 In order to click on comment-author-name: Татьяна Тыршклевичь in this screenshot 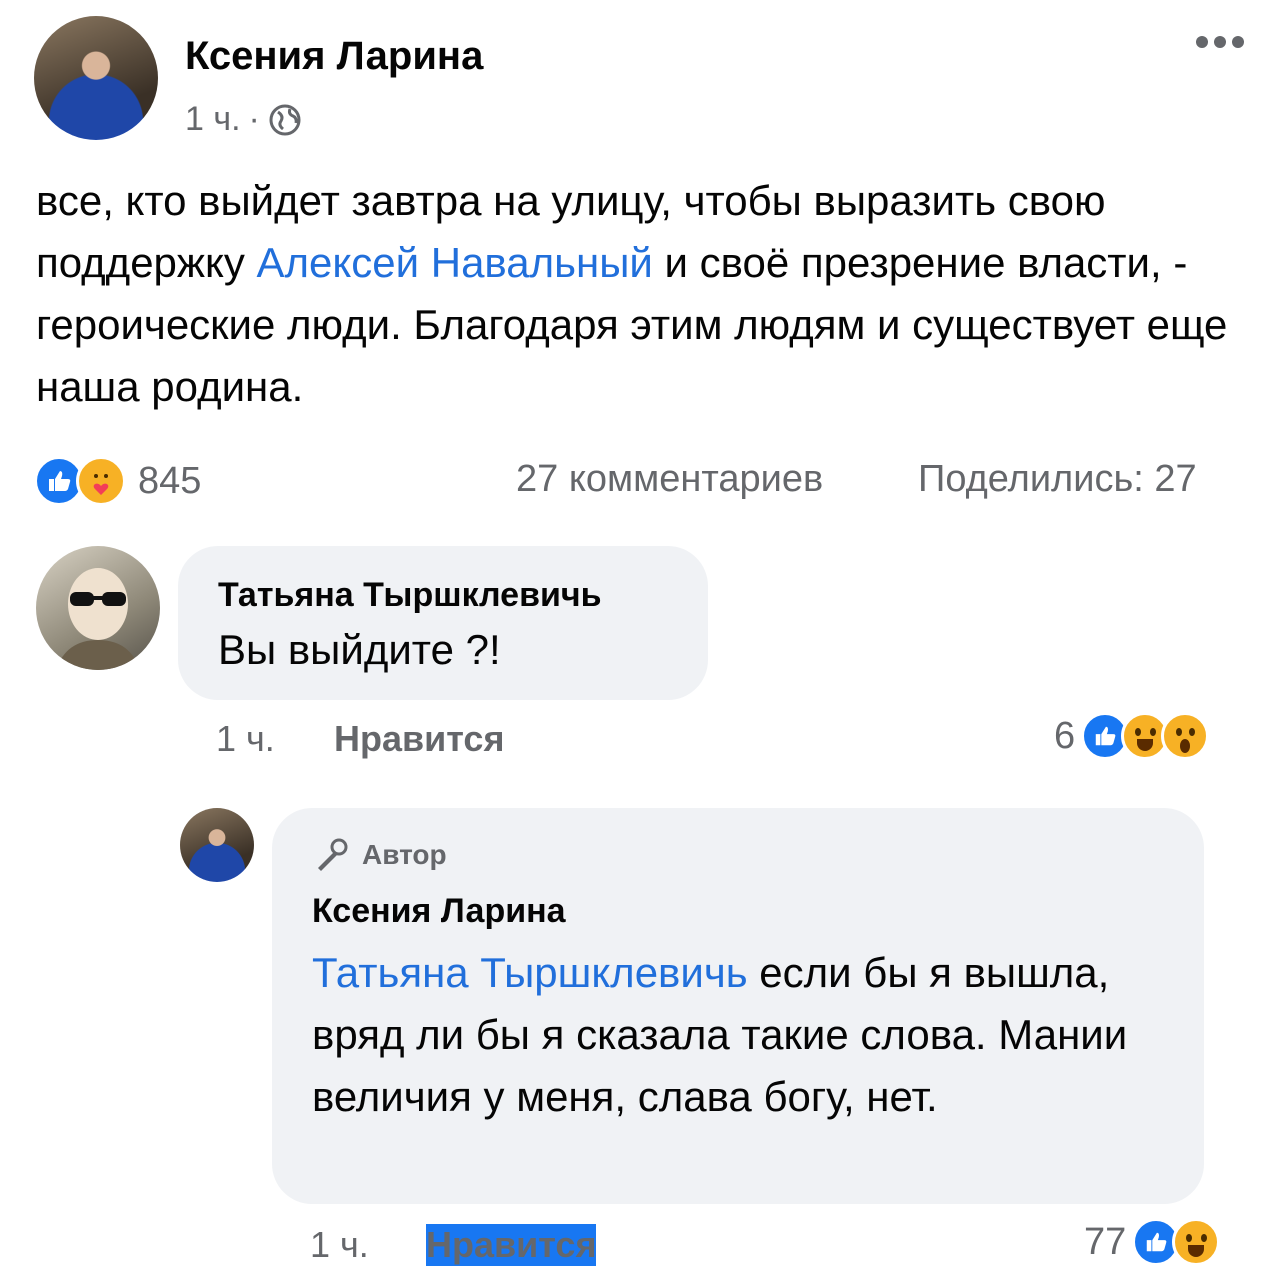, I will do `click(410, 595)`.